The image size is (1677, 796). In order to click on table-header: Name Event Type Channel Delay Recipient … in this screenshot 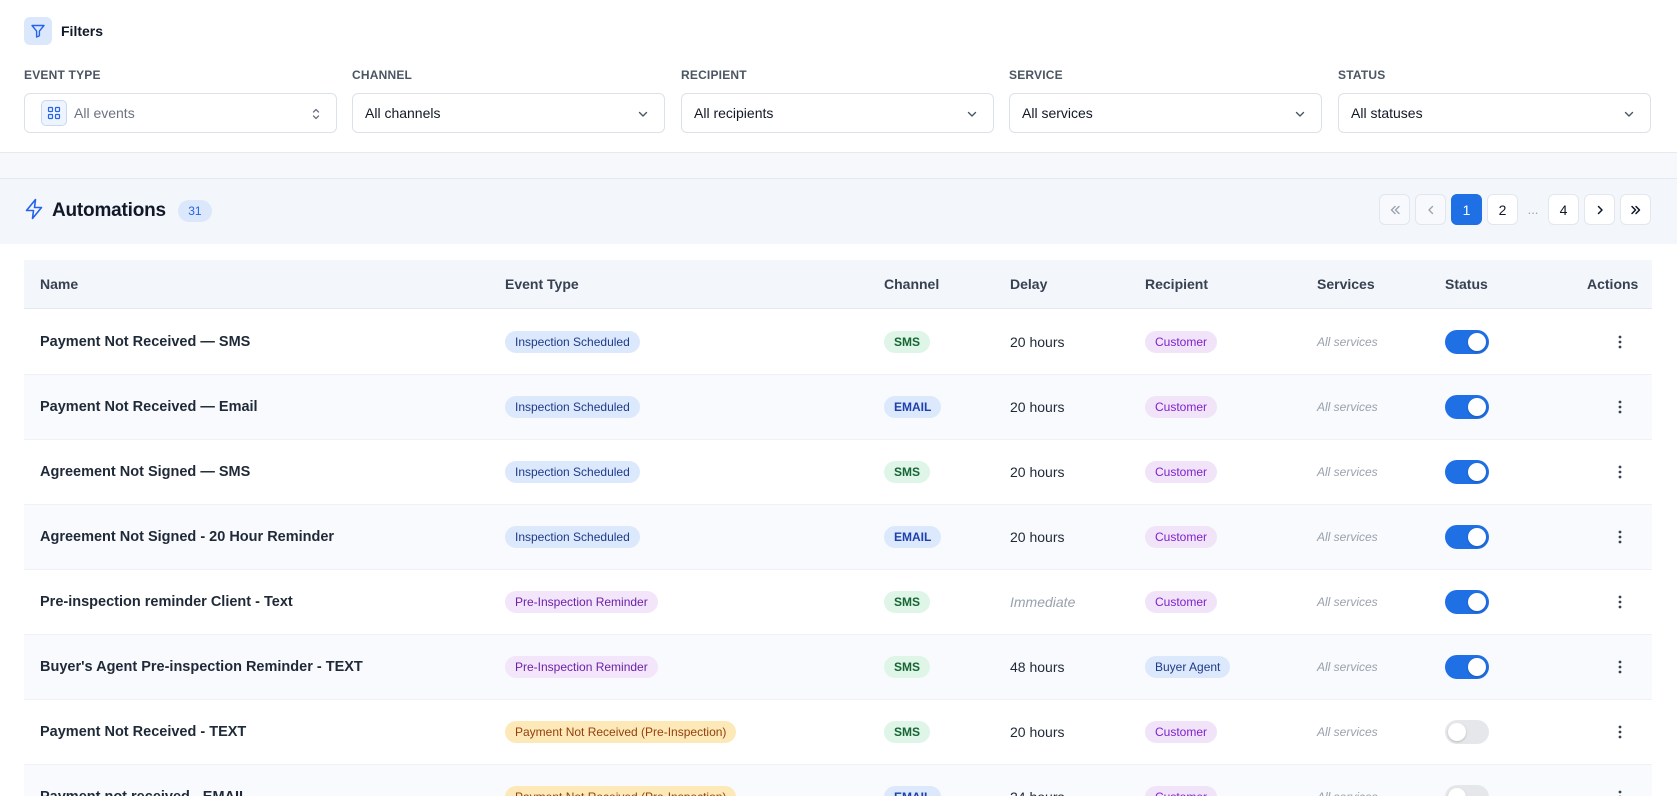, I will do `click(838, 284)`.